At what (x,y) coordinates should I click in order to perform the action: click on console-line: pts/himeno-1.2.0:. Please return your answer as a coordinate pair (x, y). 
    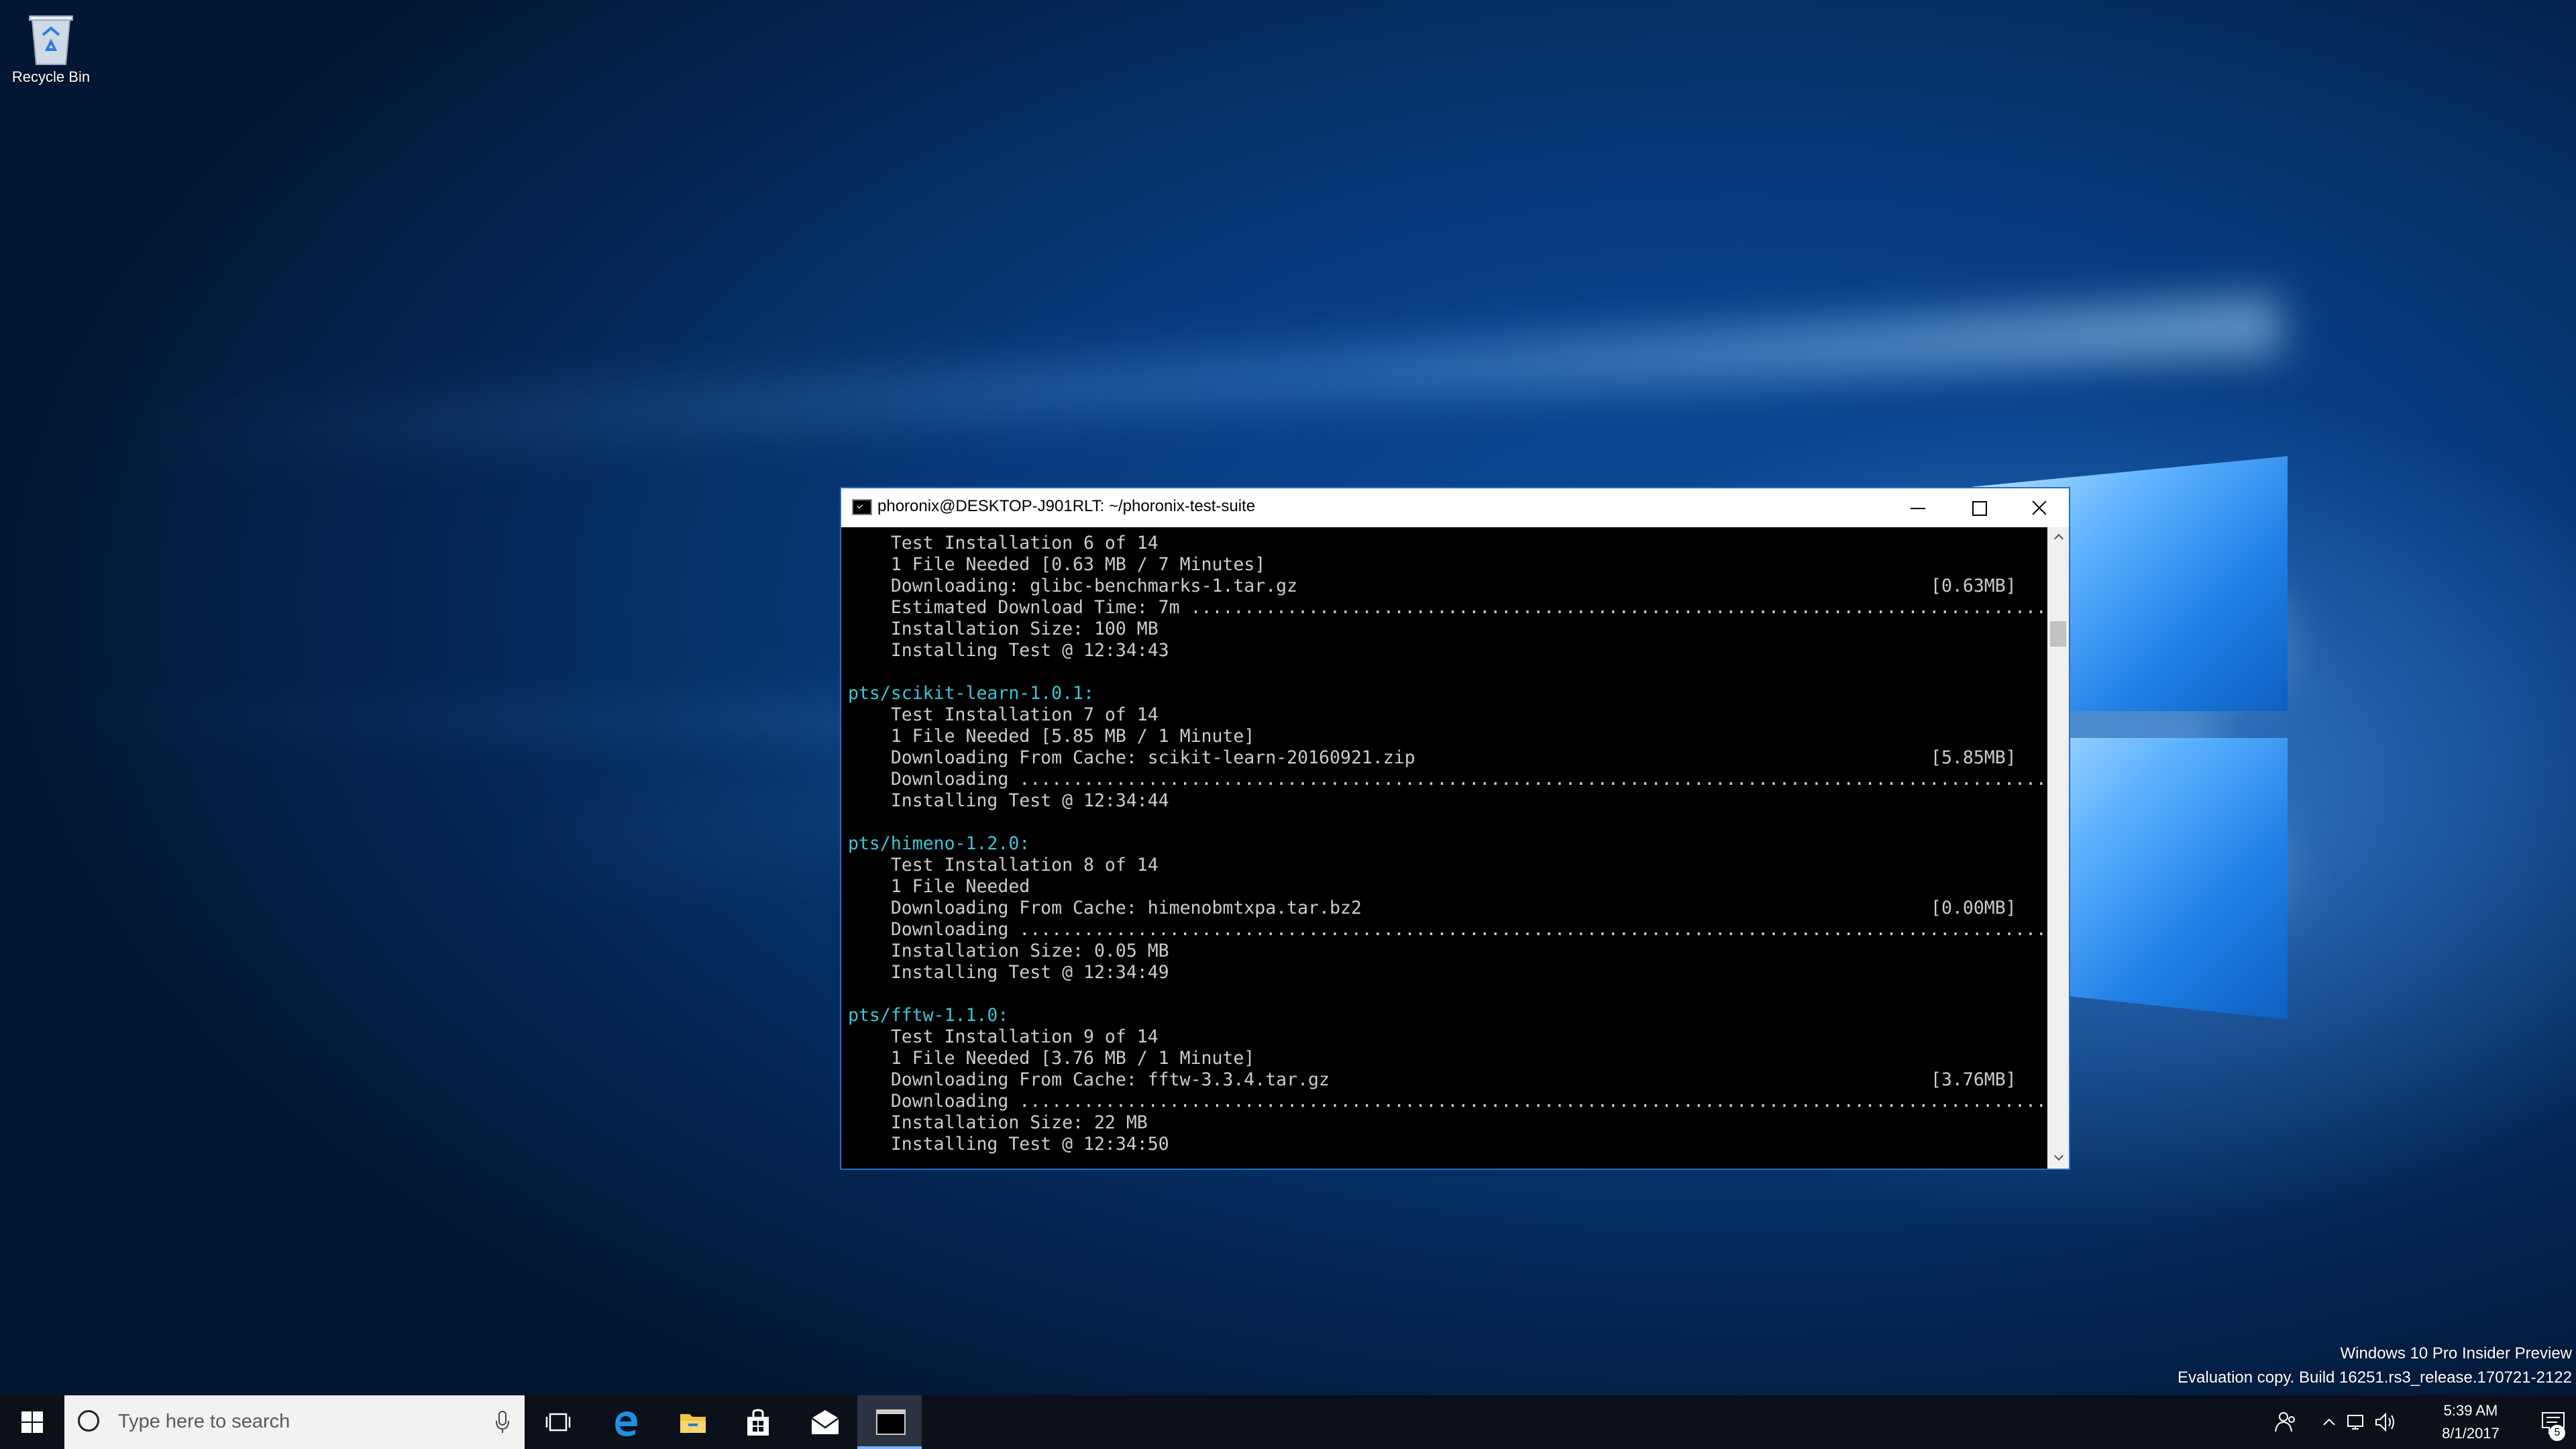
    Looking at the image, I should click on (1447, 844).